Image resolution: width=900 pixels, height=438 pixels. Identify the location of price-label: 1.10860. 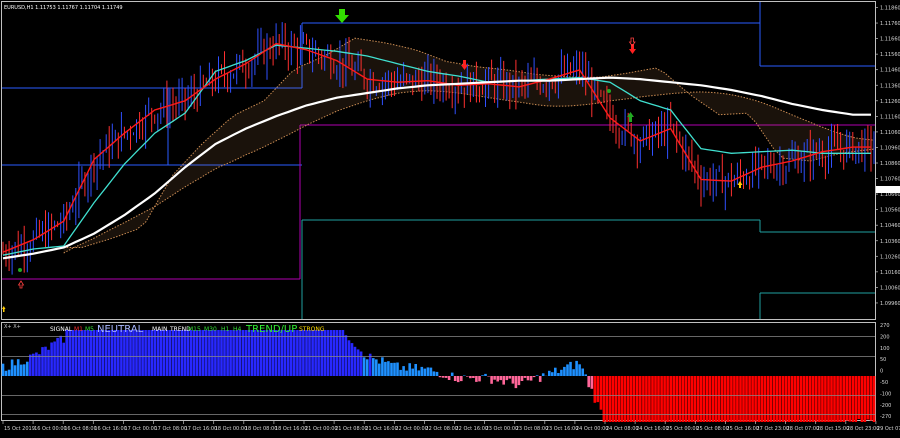
(890, 164).